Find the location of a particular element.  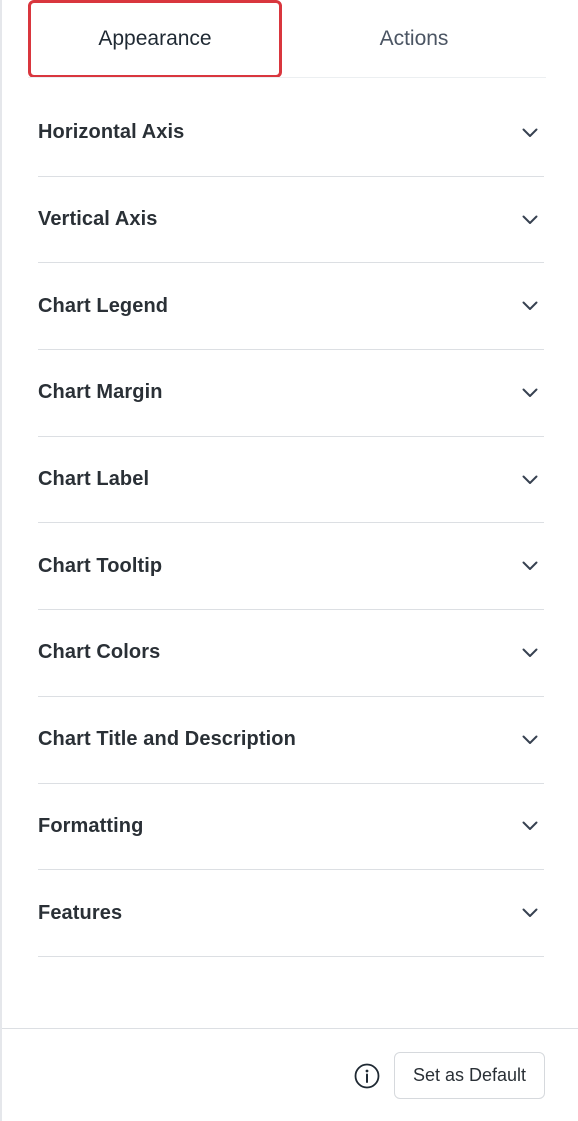

info-icon is located at coordinates (367, 1076).